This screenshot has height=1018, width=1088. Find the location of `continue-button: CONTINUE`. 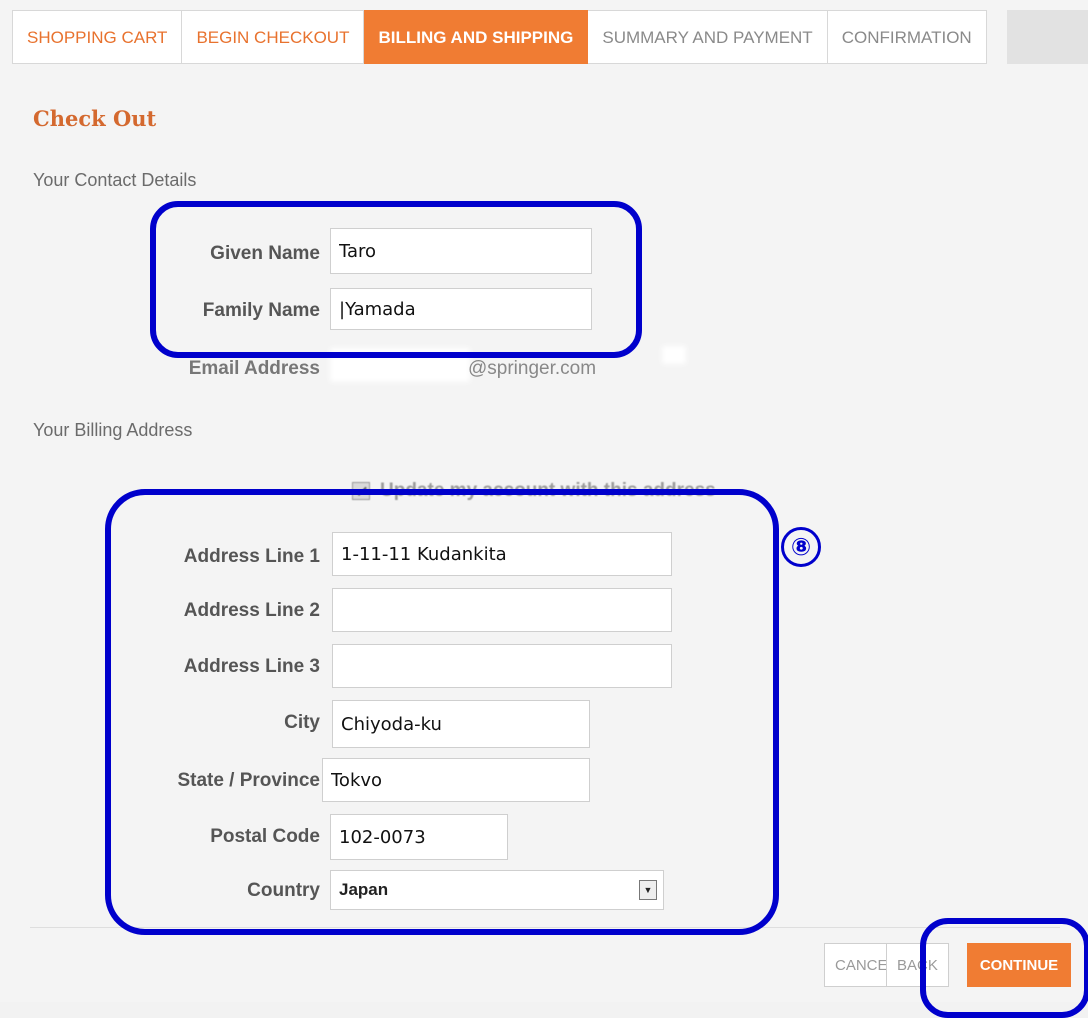

continue-button: CONTINUE is located at coordinates (1019, 965).